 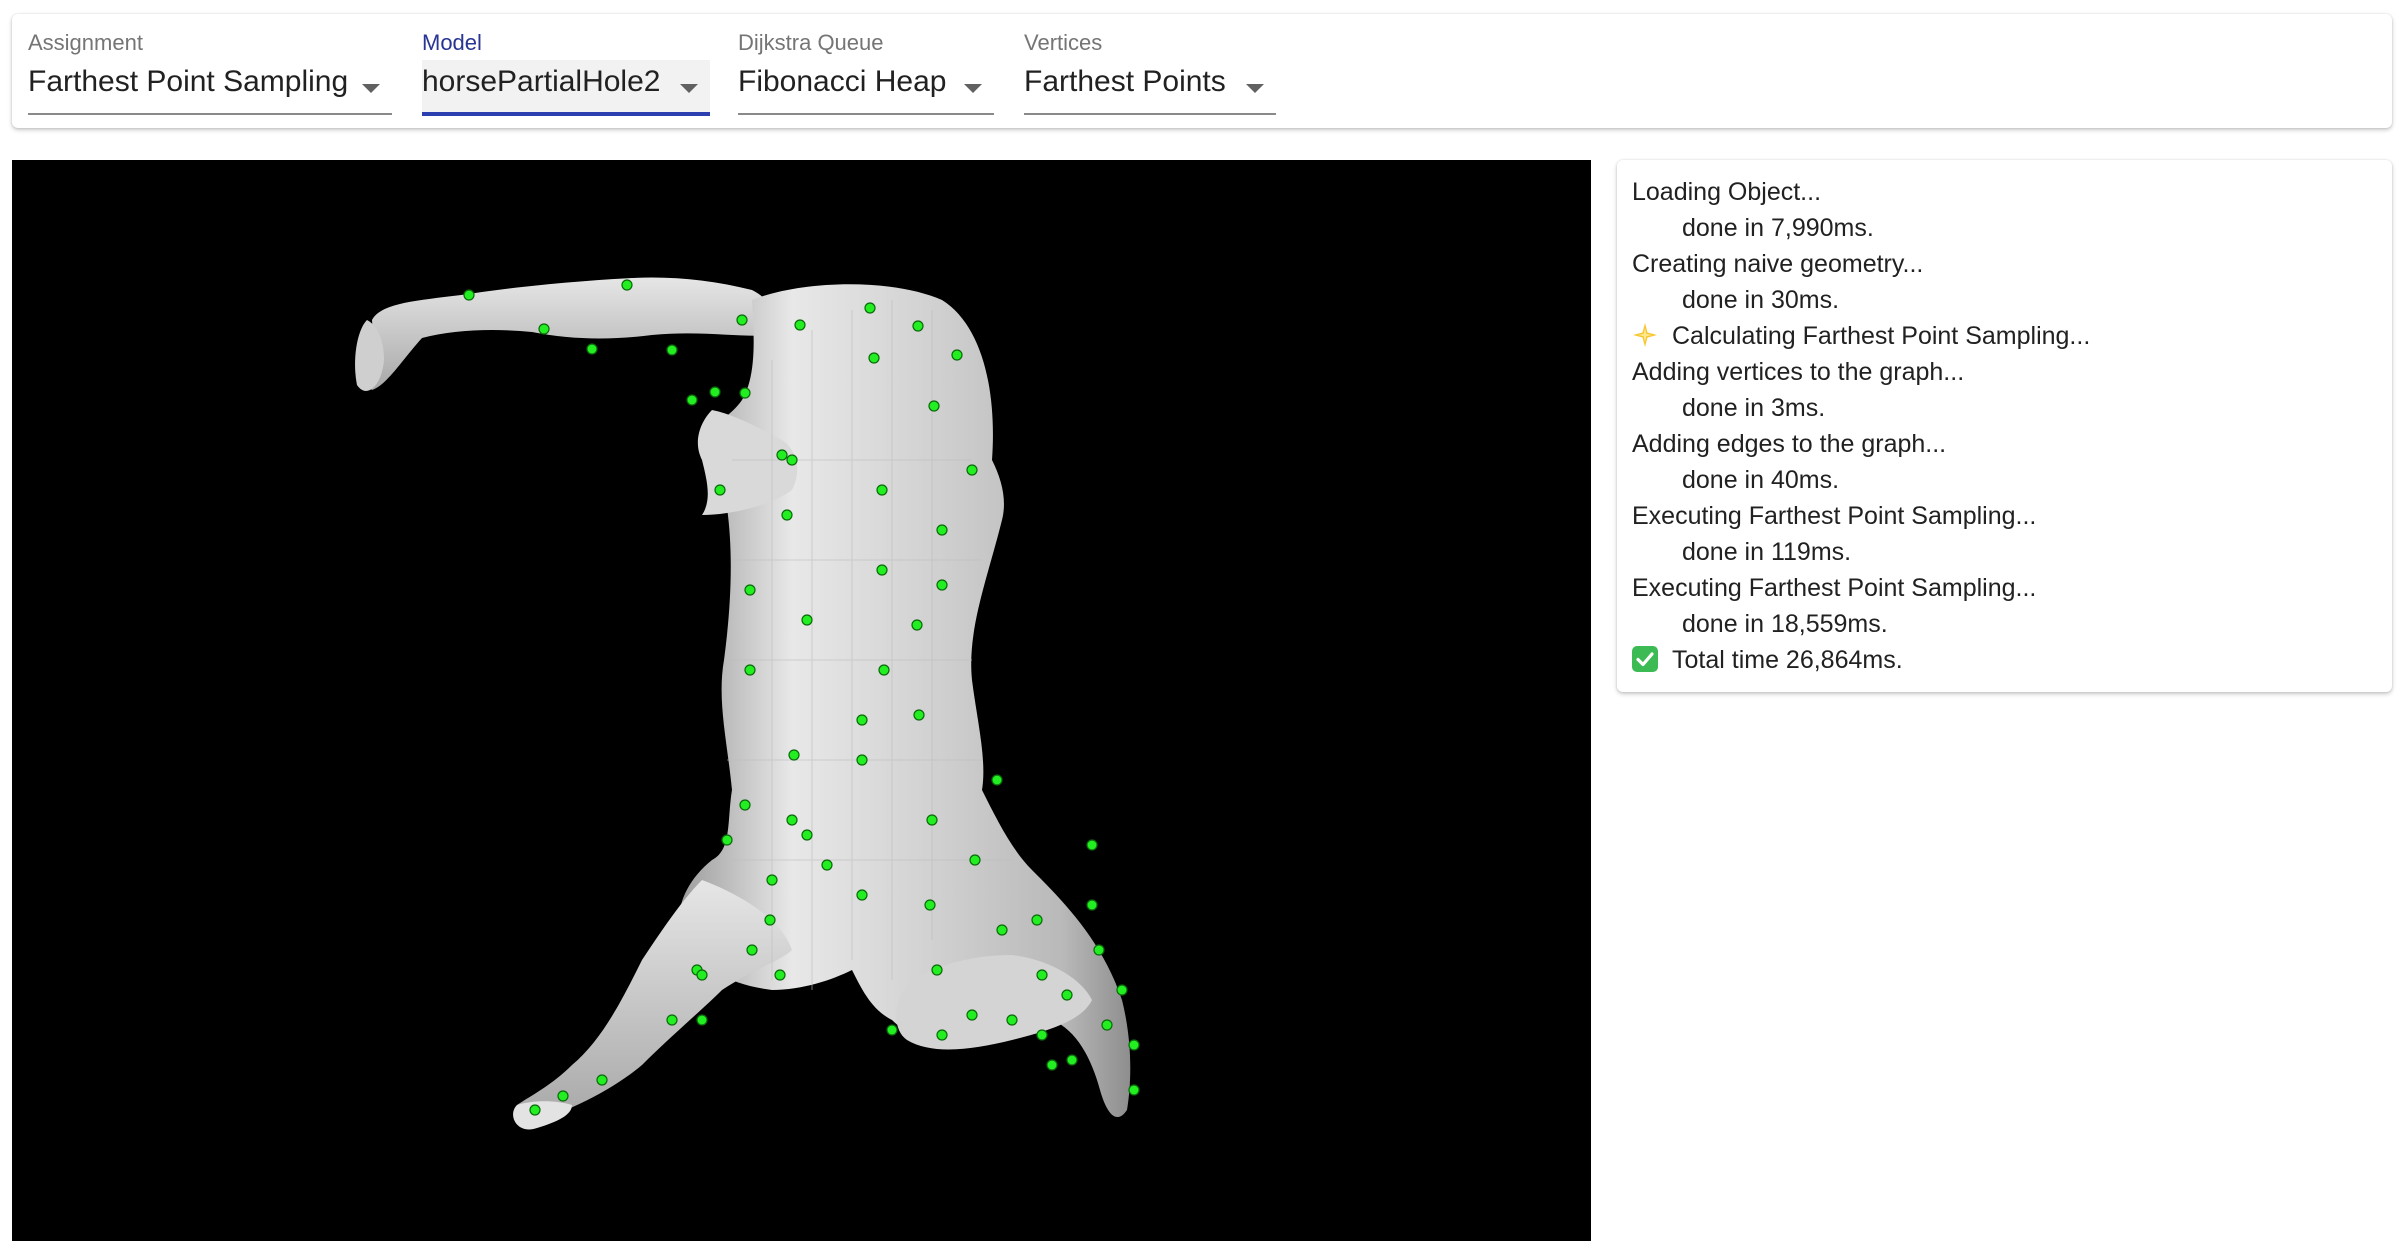 I want to click on dijkstra-queue-value: Fibonacci Heap, so click(x=842, y=82).